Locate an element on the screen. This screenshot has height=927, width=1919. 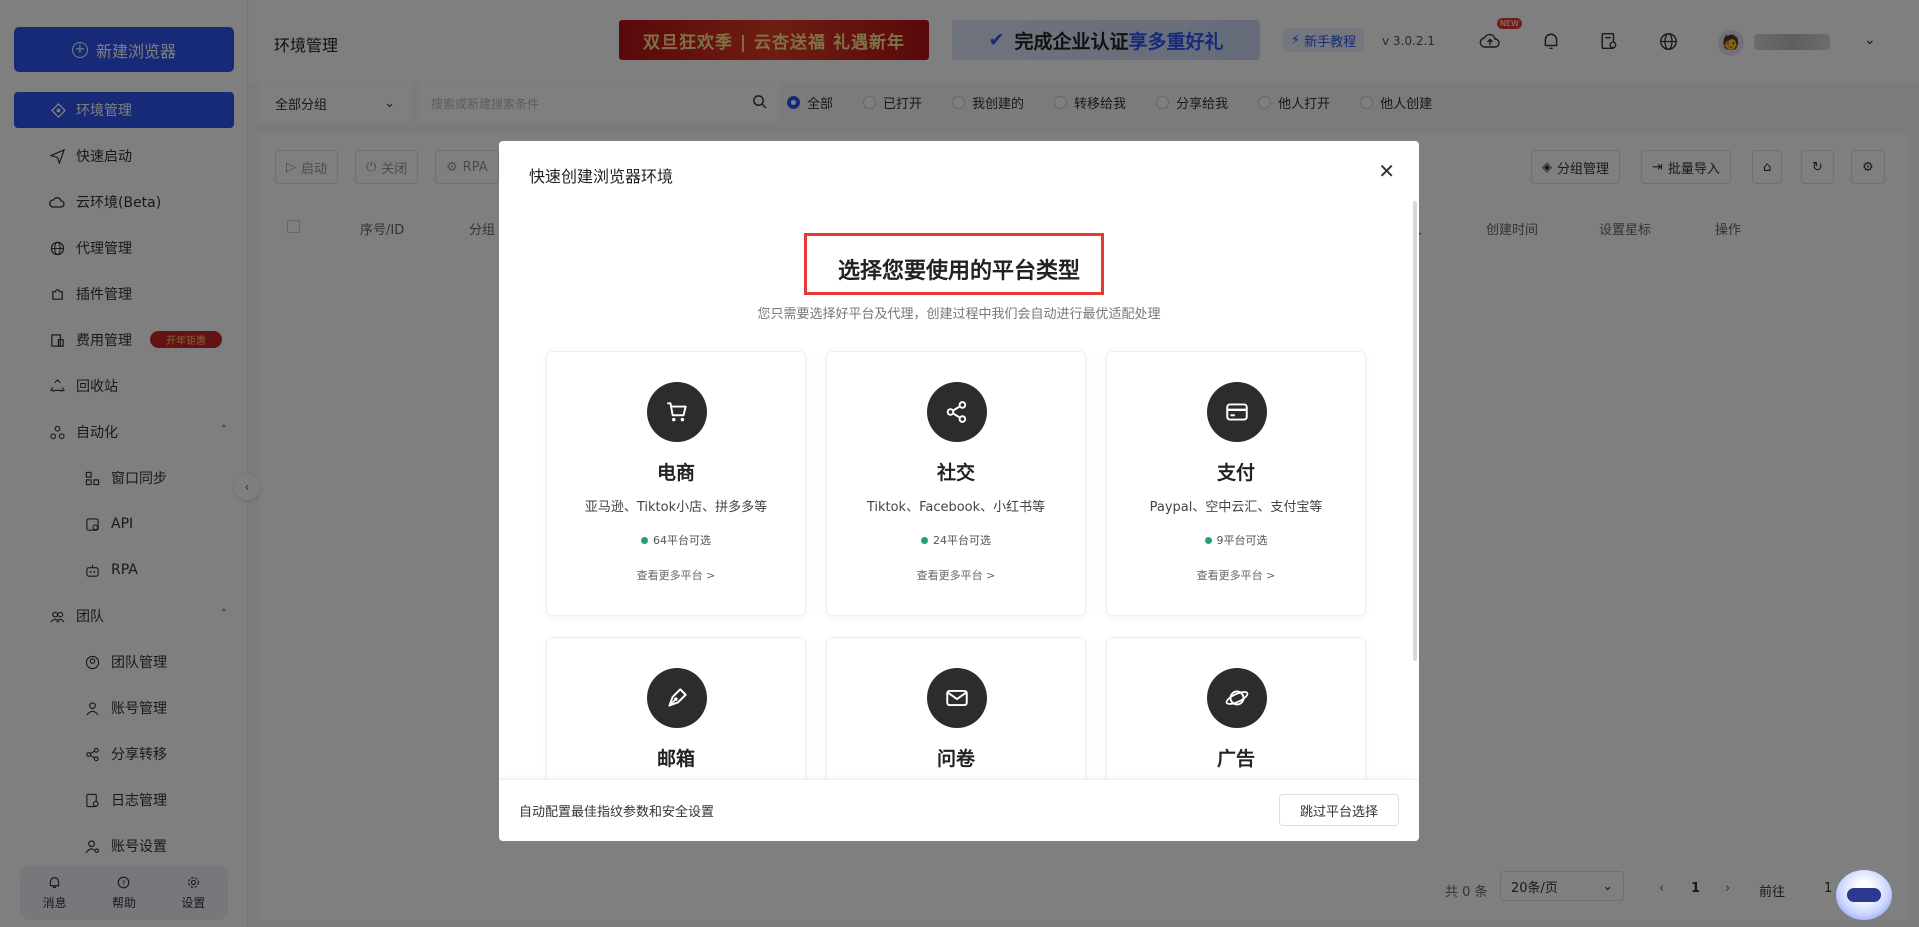
card-name: 社交 is located at coordinates (955, 473).